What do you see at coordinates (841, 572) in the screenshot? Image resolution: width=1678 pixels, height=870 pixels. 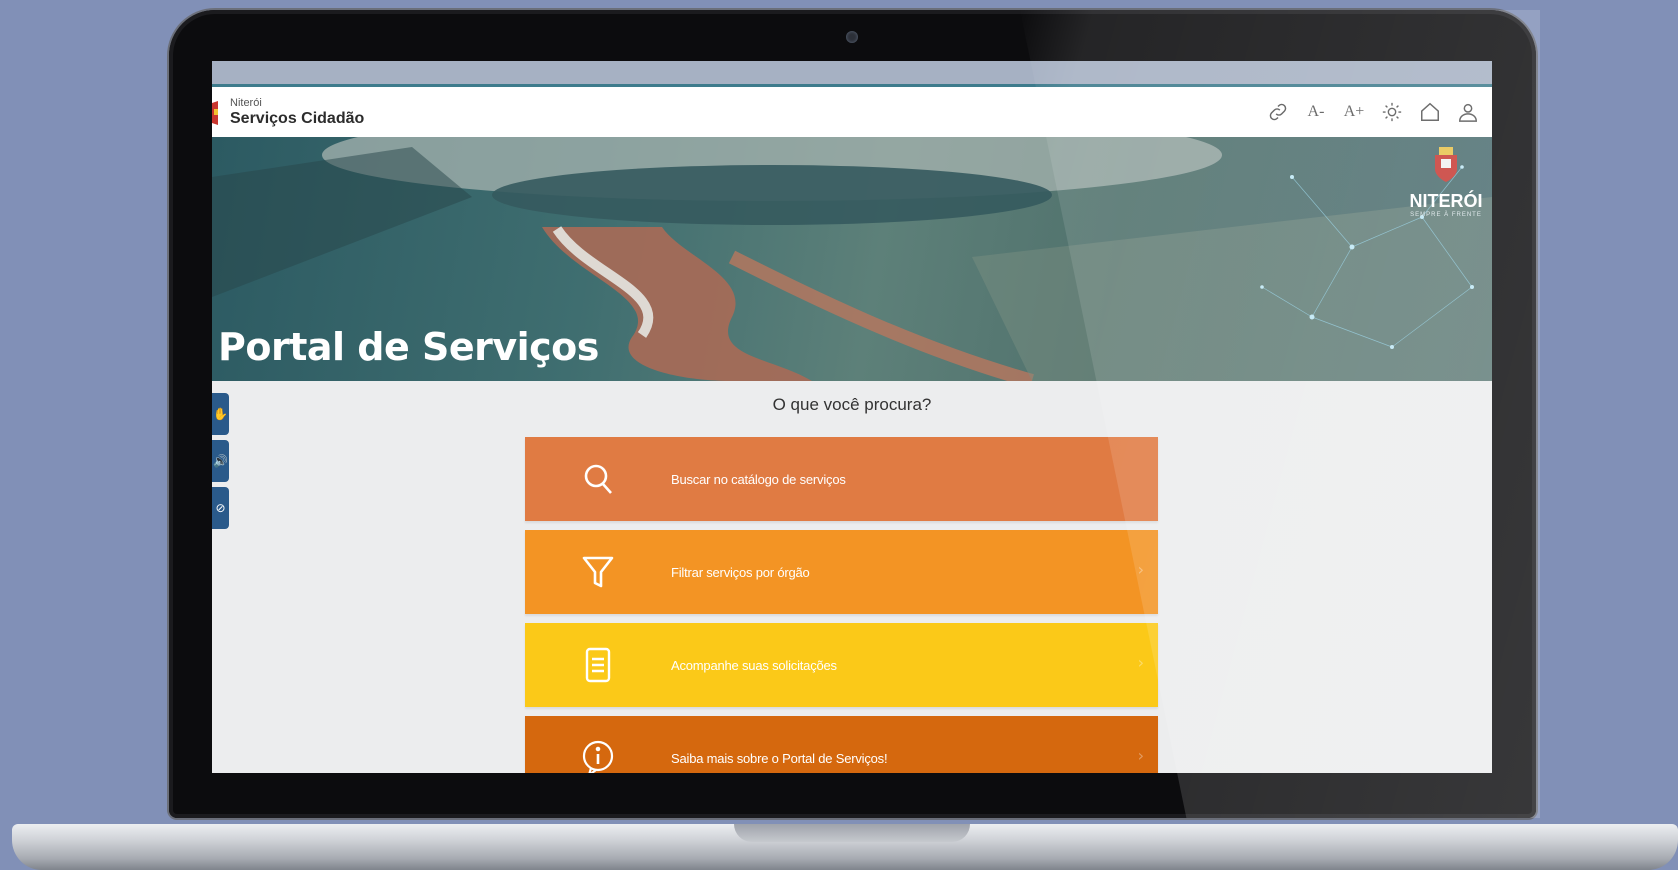 I see `menu-item-filter-by-agency: Filtrar serviços por órgão ›` at bounding box center [841, 572].